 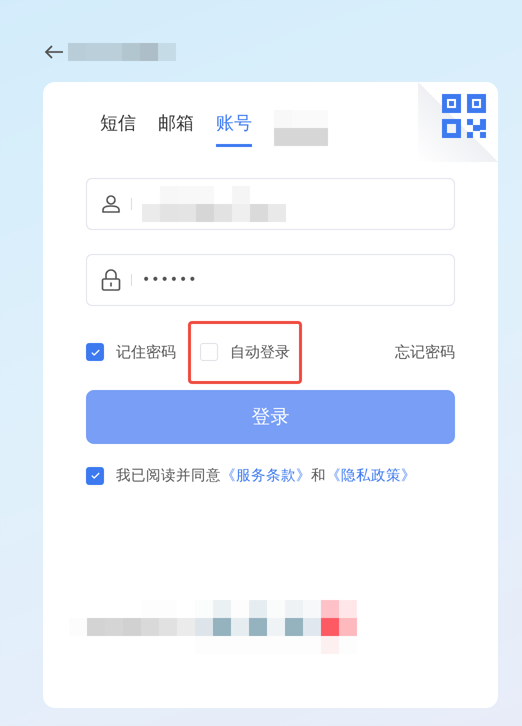 What do you see at coordinates (464, 116) in the screenshot?
I see `qr-code-icon` at bounding box center [464, 116].